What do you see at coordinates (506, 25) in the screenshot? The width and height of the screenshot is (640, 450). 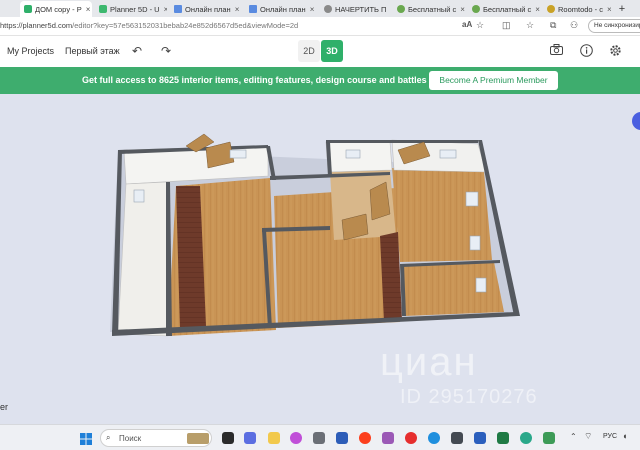 I see `split-screen-icon: ◫` at bounding box center [506, 25].